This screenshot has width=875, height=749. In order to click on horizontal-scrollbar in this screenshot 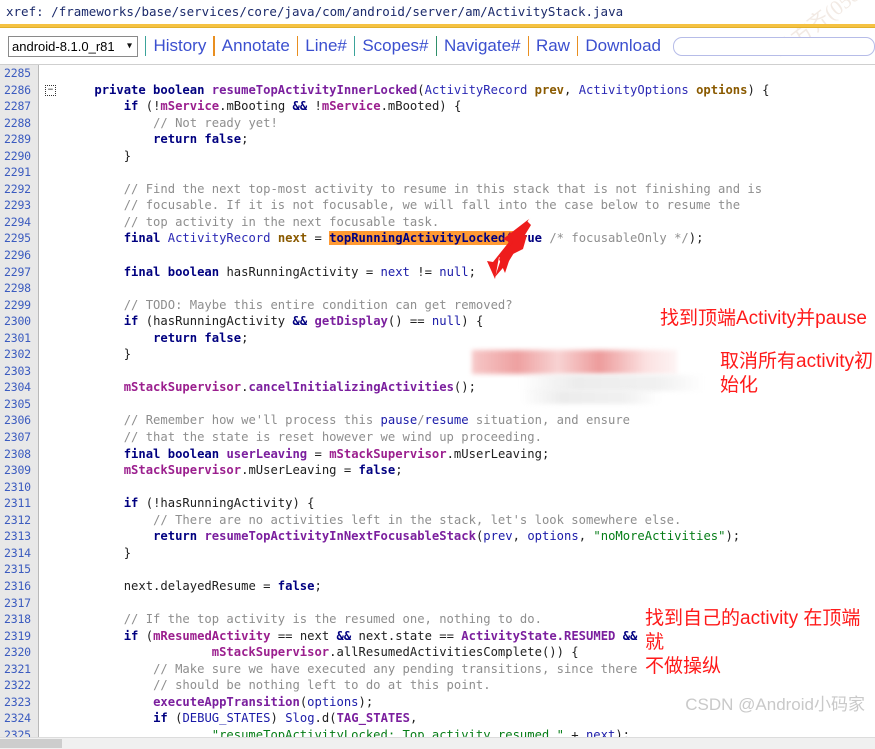, I will do `click(437, 743)`.